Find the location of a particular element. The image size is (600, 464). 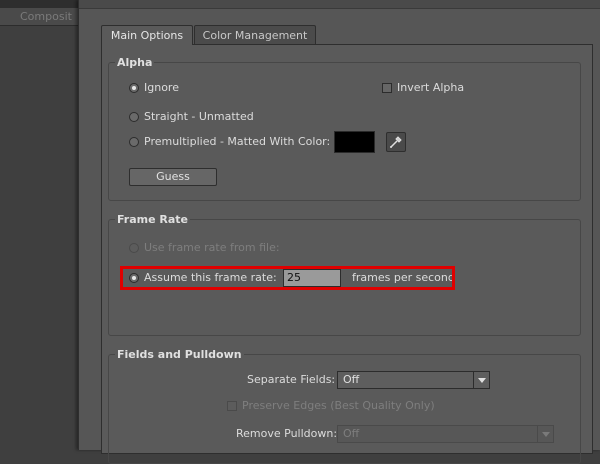

background-panel is located at coordinates (39, 238).